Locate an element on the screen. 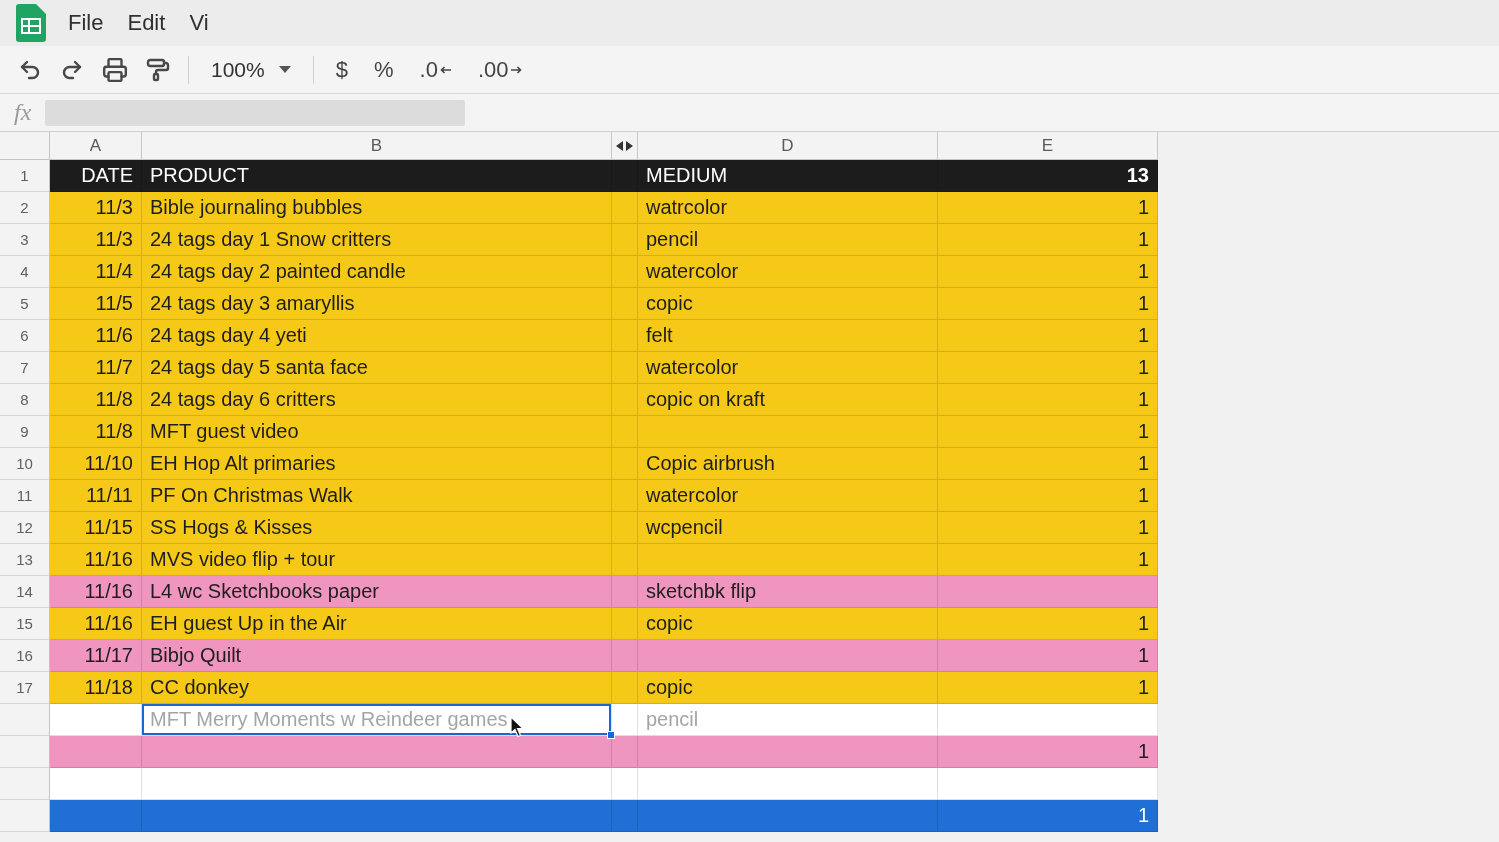  column-header: A is located at coordinates (96, 145).